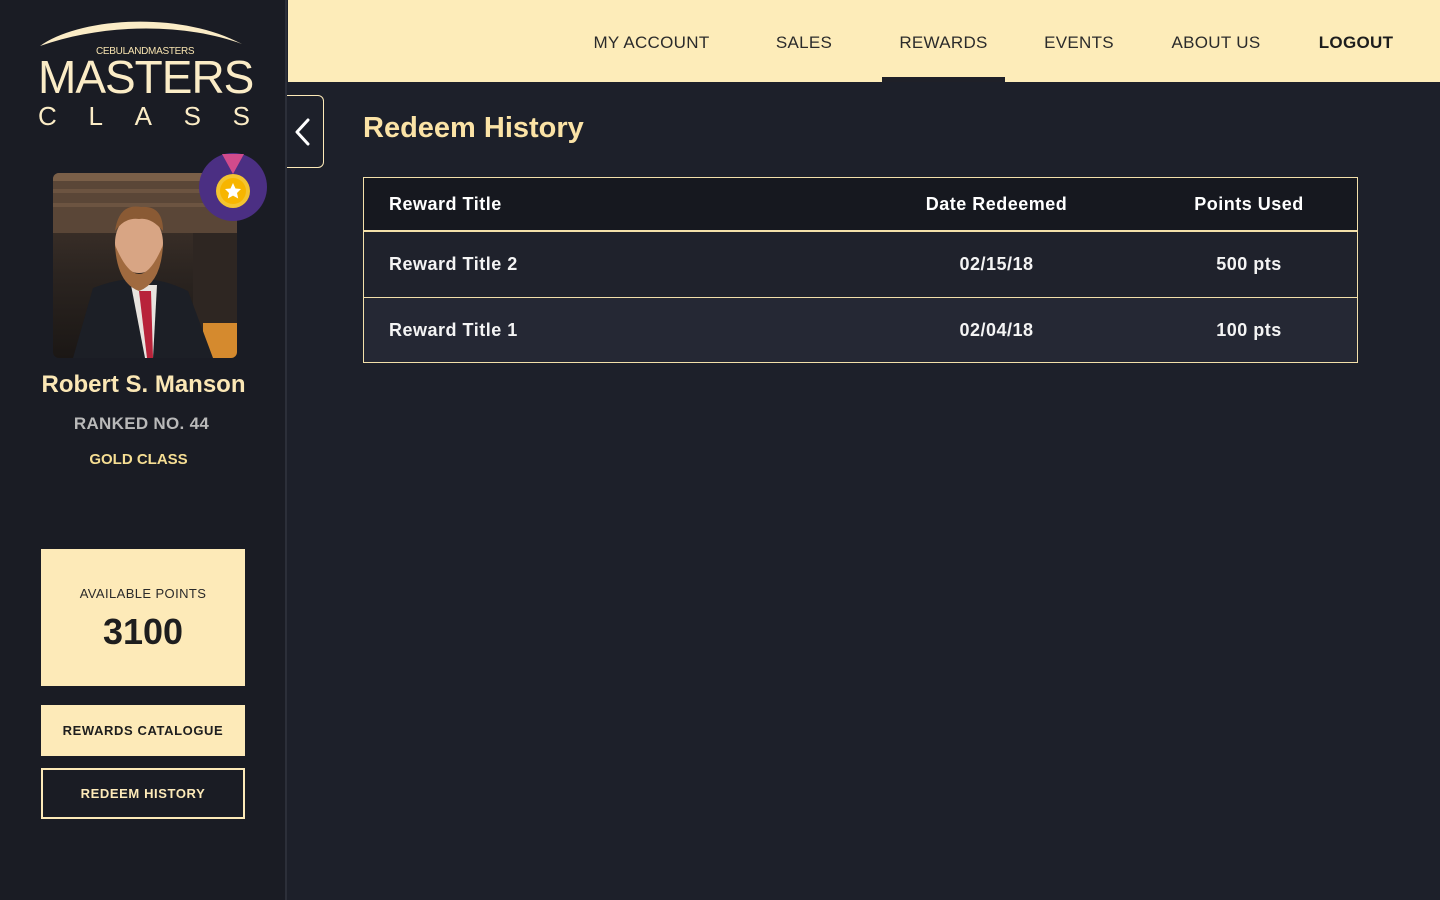  What do you see at coordinates (1249, 329) in the screenshot?
I see `row-points-used: 100 pts` at bounding box center [1249, 329].